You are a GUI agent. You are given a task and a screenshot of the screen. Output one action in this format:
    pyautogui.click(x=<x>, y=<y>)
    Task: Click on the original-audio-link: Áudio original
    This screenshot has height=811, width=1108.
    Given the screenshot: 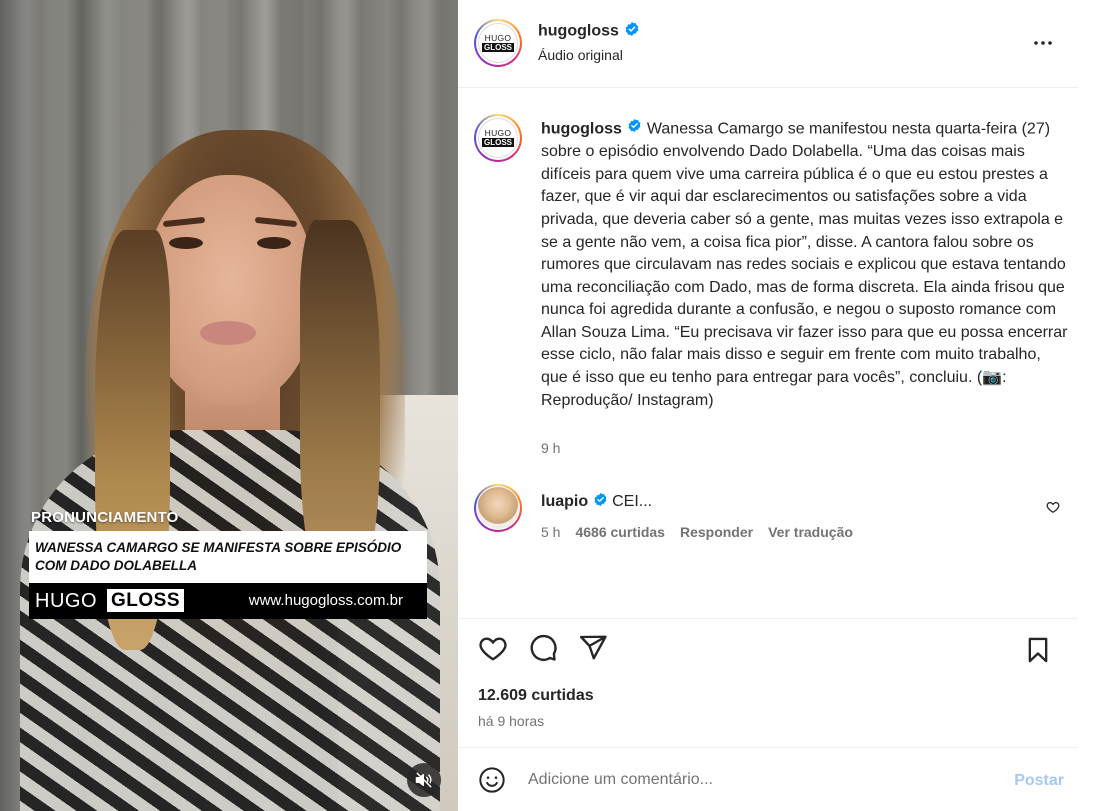 What is the action you would take?
    pyautogui.click(x=580, y=55)
    